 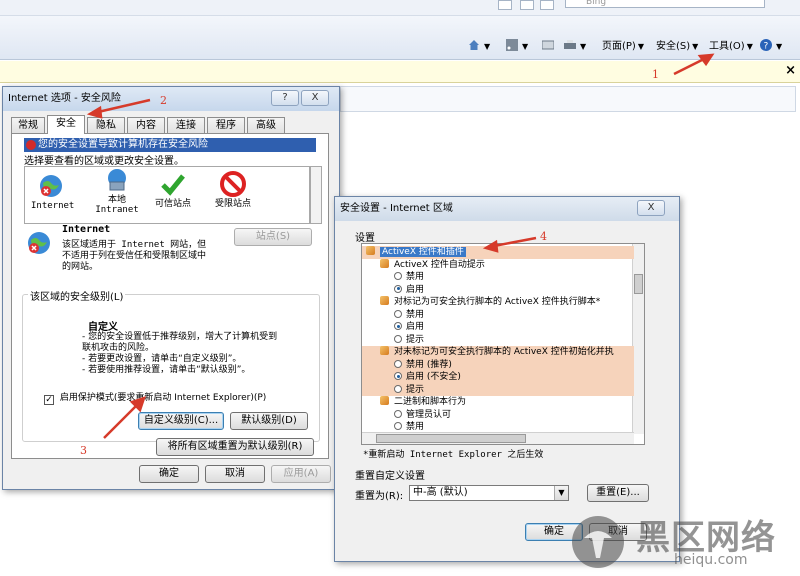 I want to click on zone-local-intranet: 本地 Intranet, so click(x=117, y=191).